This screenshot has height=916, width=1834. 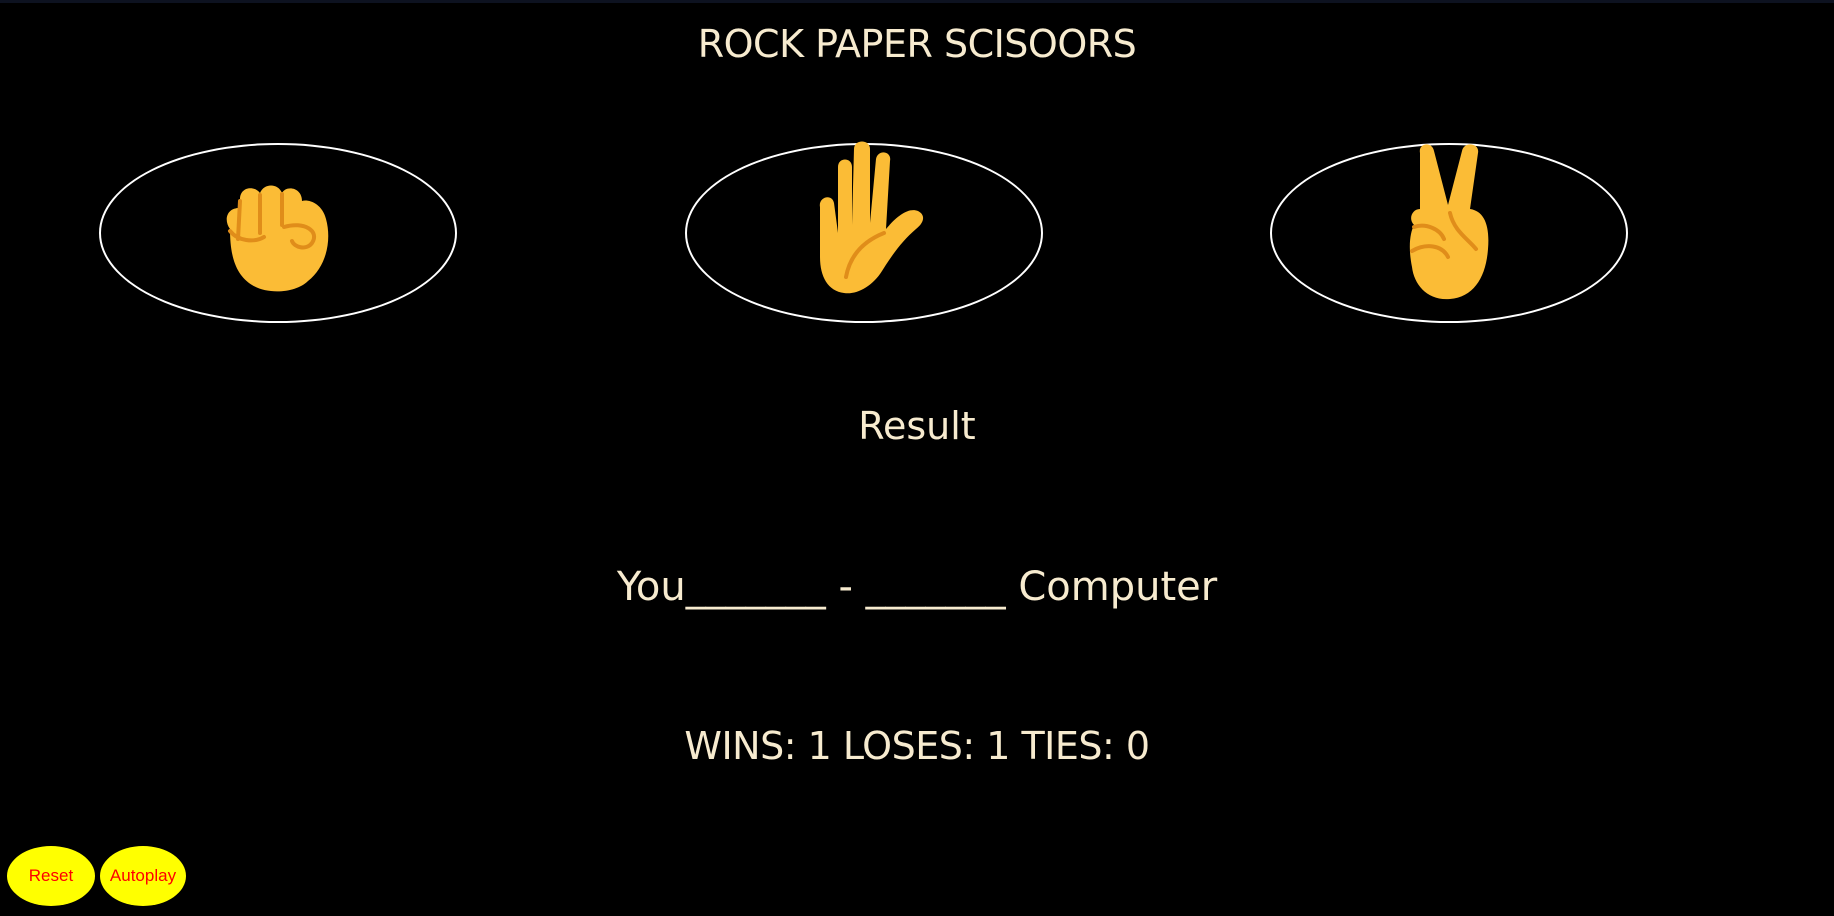 What do you see at coordinates (917, 746) in the screenshot?
I see `score-text: WINS: 1 LOSES: 1 TIES: 0` at bounding box center [917, 746].